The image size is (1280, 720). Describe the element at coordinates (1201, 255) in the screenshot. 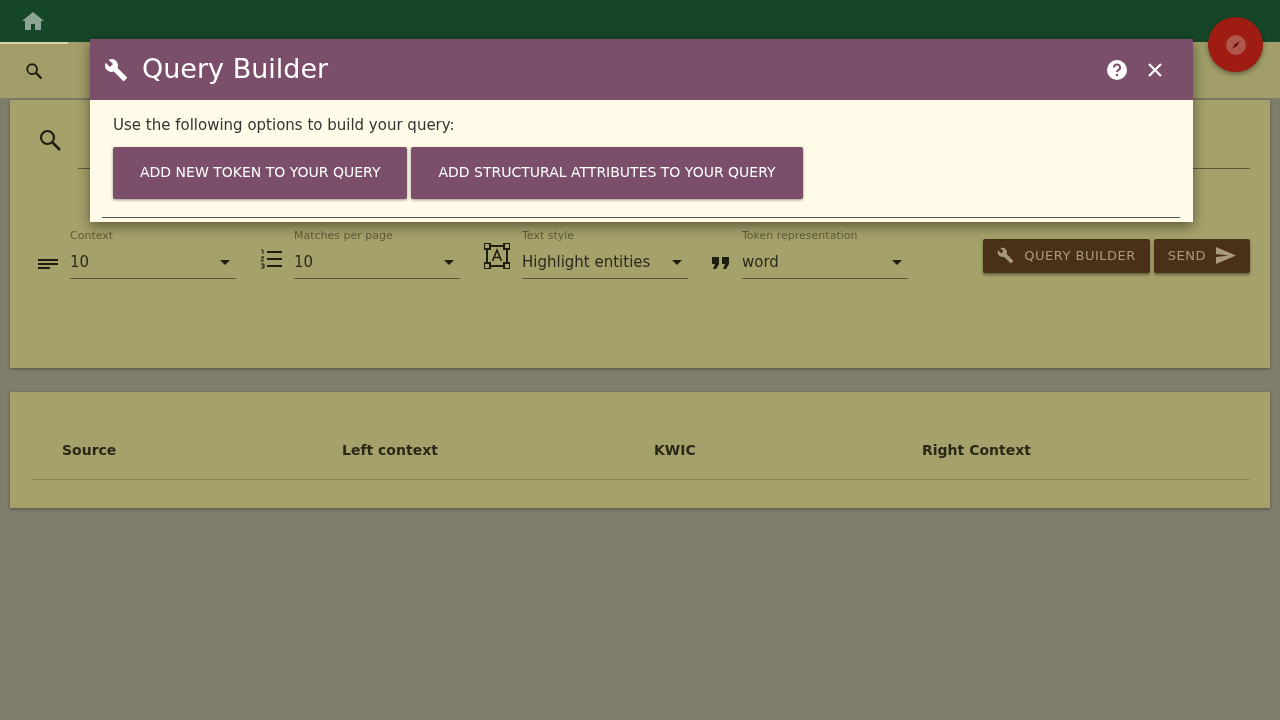

I see `send-button: SEND` at that location.